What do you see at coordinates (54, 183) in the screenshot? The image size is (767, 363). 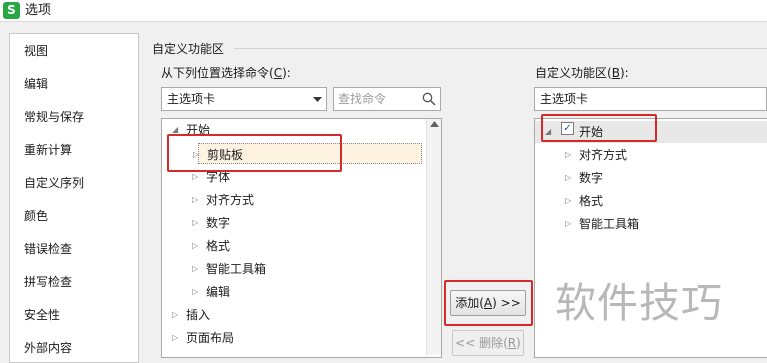 I see `nav-item-custom-lists: 自定义序列` at bounding box center [54, 183].